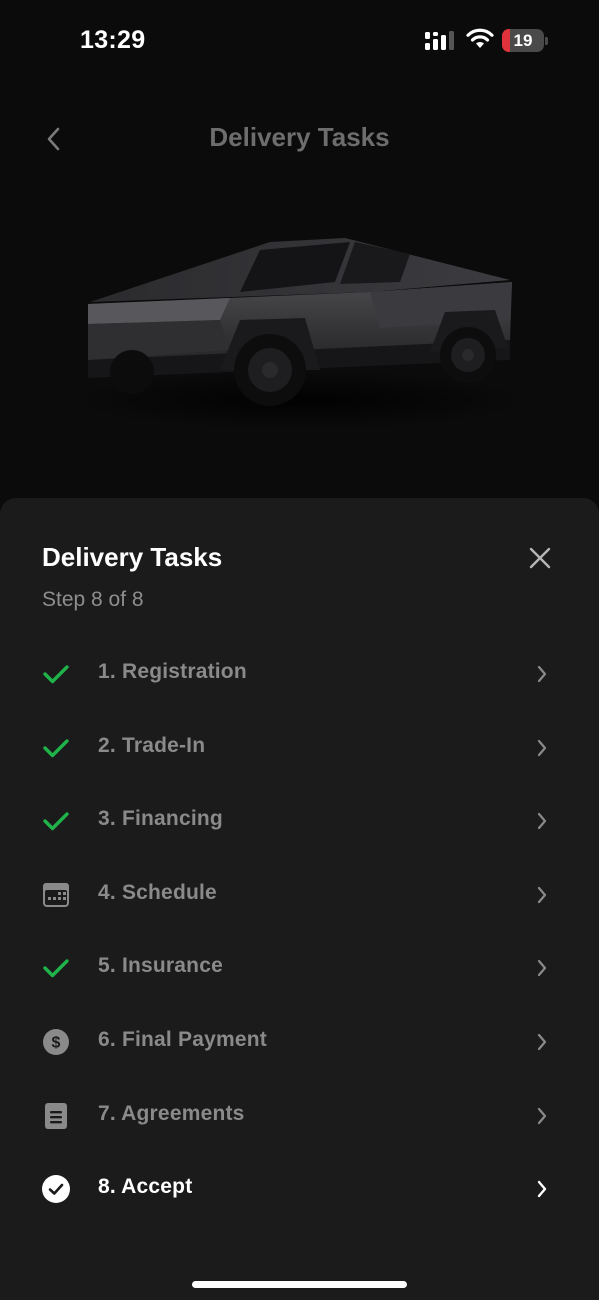  I want to click on task-label: 7. Agreements, so click(171, 1113).